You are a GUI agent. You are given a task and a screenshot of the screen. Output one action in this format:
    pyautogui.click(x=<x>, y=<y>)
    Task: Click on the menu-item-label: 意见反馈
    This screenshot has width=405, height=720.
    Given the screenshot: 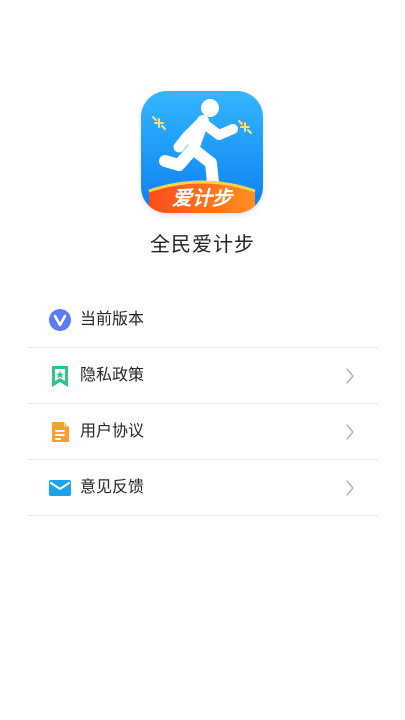 What is the action you would take?
    pyautogui.click(x=112, y=486)
    